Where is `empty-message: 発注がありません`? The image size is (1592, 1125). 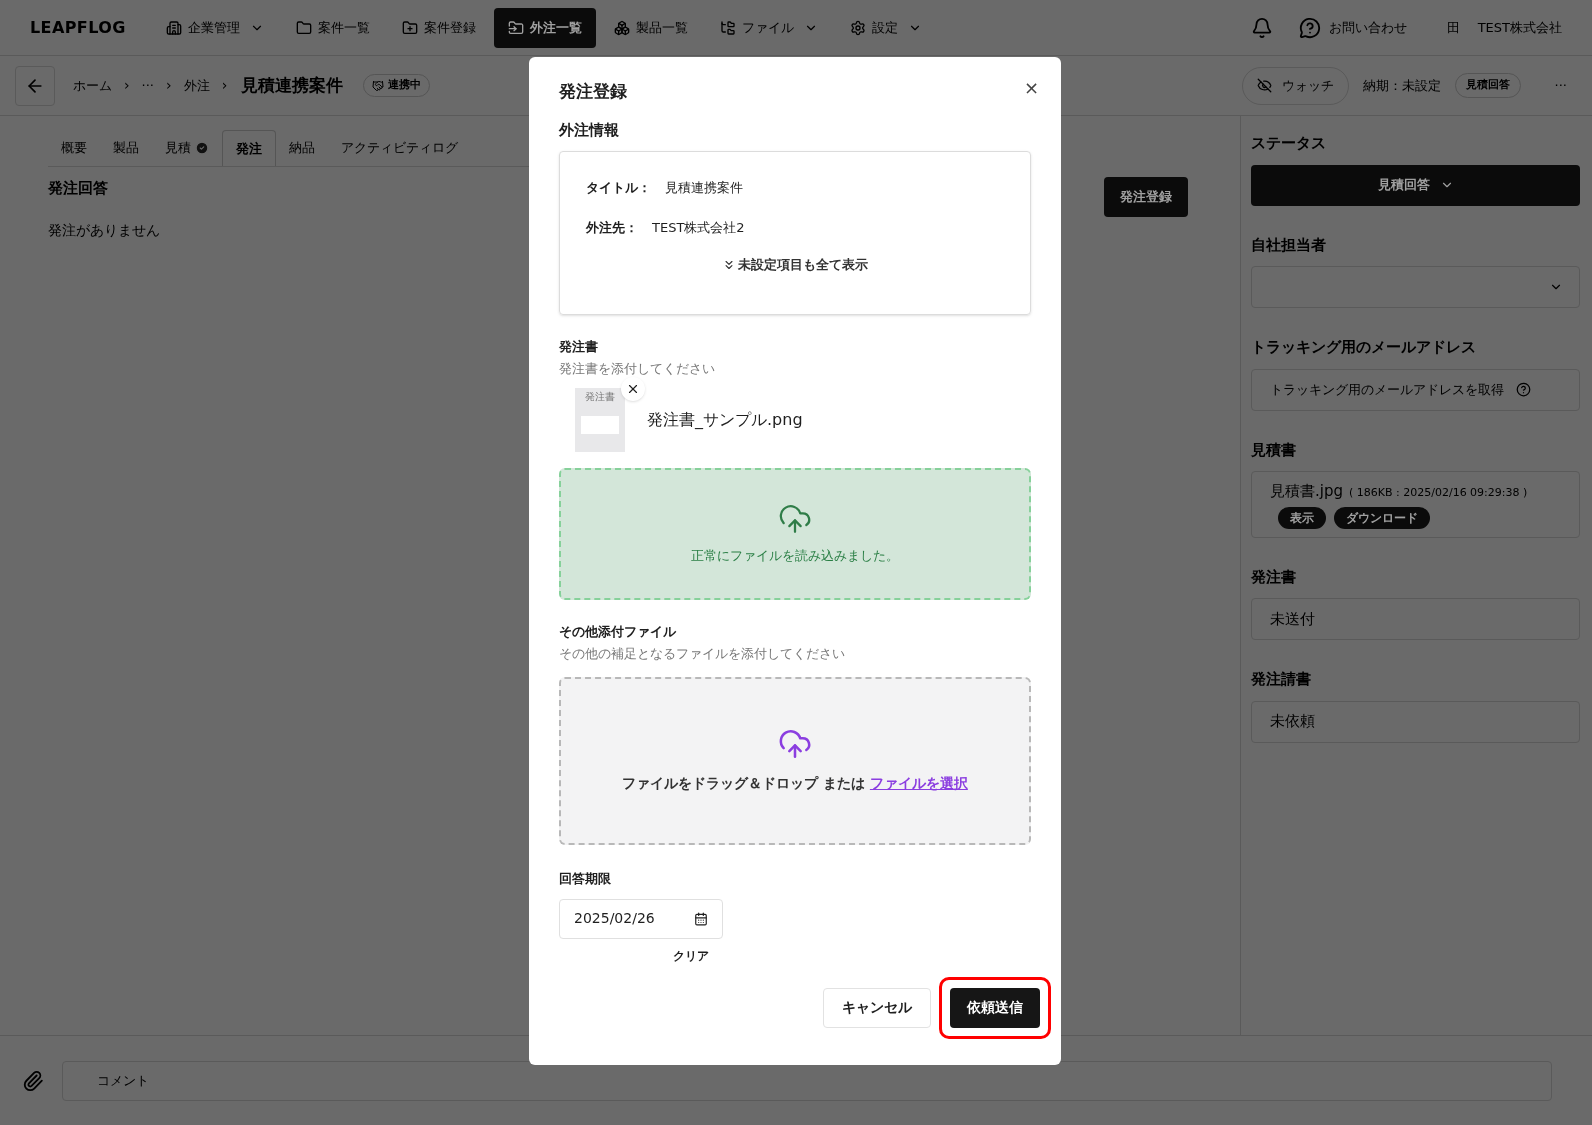
empty-message: 発注がありません is located at coordinates (104, 230).